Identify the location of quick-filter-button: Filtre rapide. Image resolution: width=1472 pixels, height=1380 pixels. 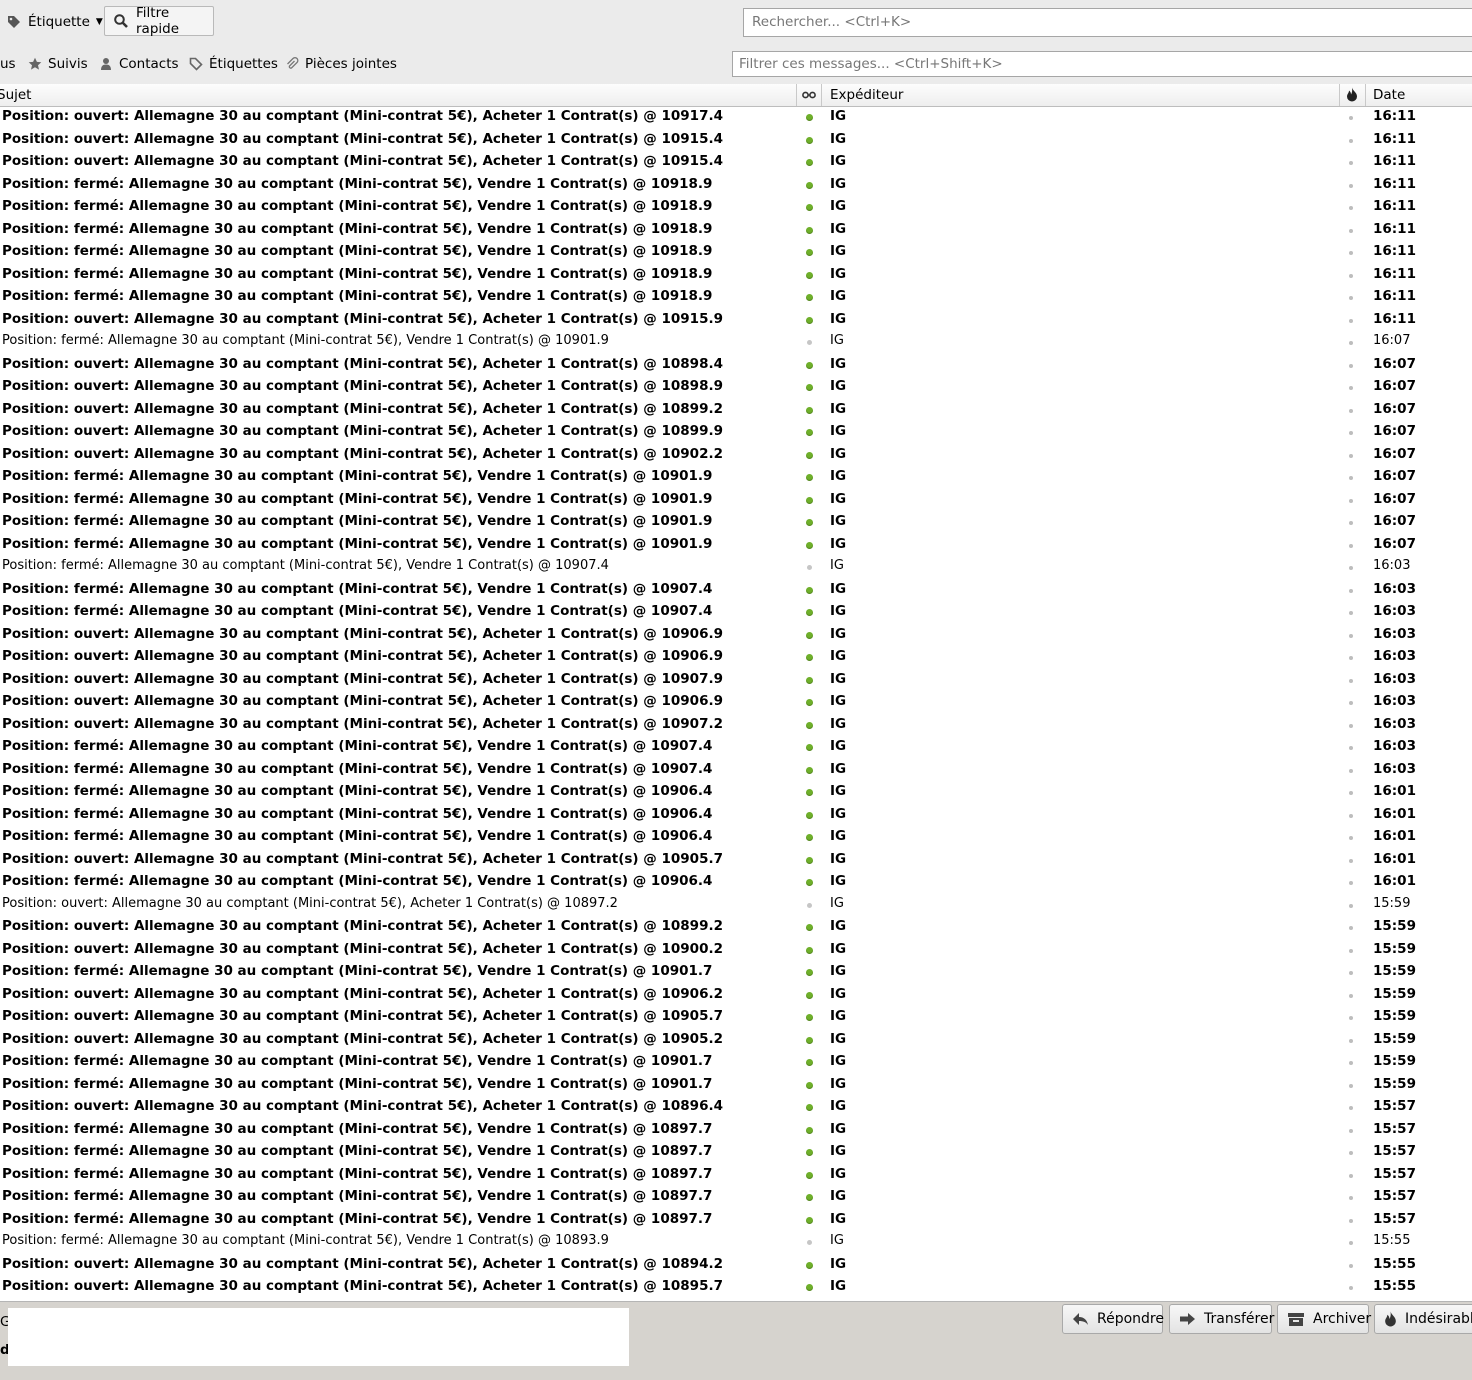
(159, 21).